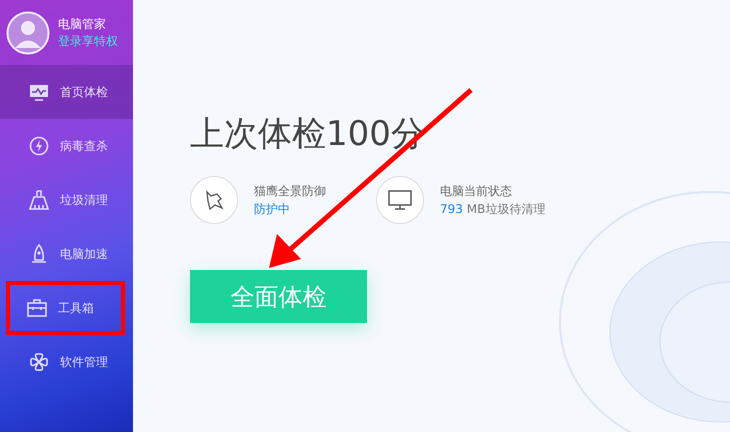 This screenshot has height=432, width=730. What do you see at coordinates (65, 308) in the screenshot?
I see `sidebar-item: 工具箱` at bounding box center [65, 308].